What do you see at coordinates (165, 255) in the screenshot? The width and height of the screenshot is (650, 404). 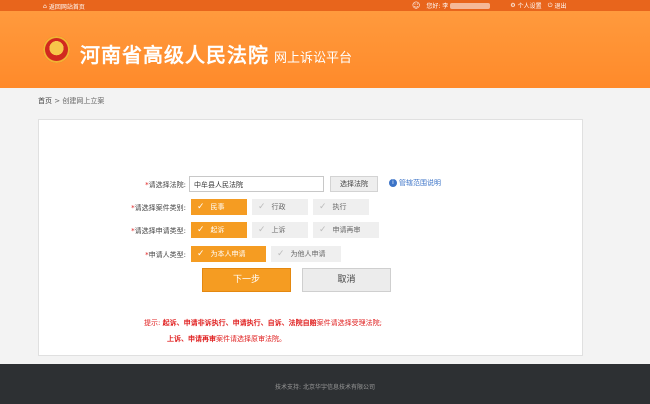 I see `applicant-type-label: *申请人类型:` at bounding box center [165, 255].